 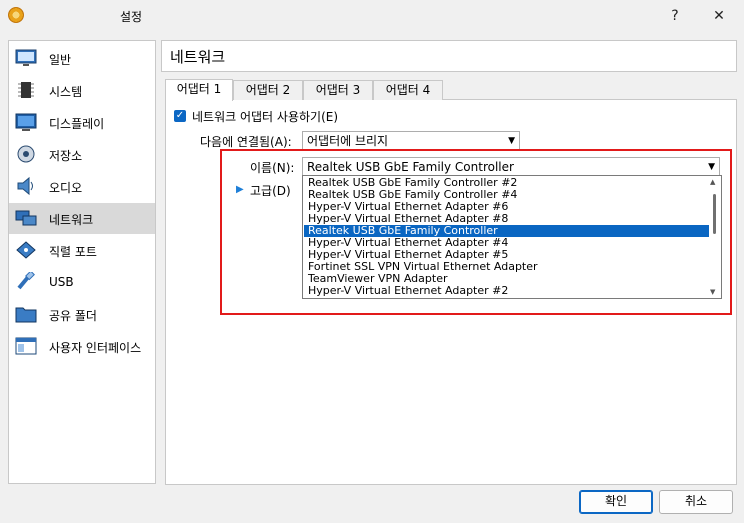 I want to click on dropdown-option: Hyper-V Virtual Ethernet Adapter #6, so click(x=506, y=207).